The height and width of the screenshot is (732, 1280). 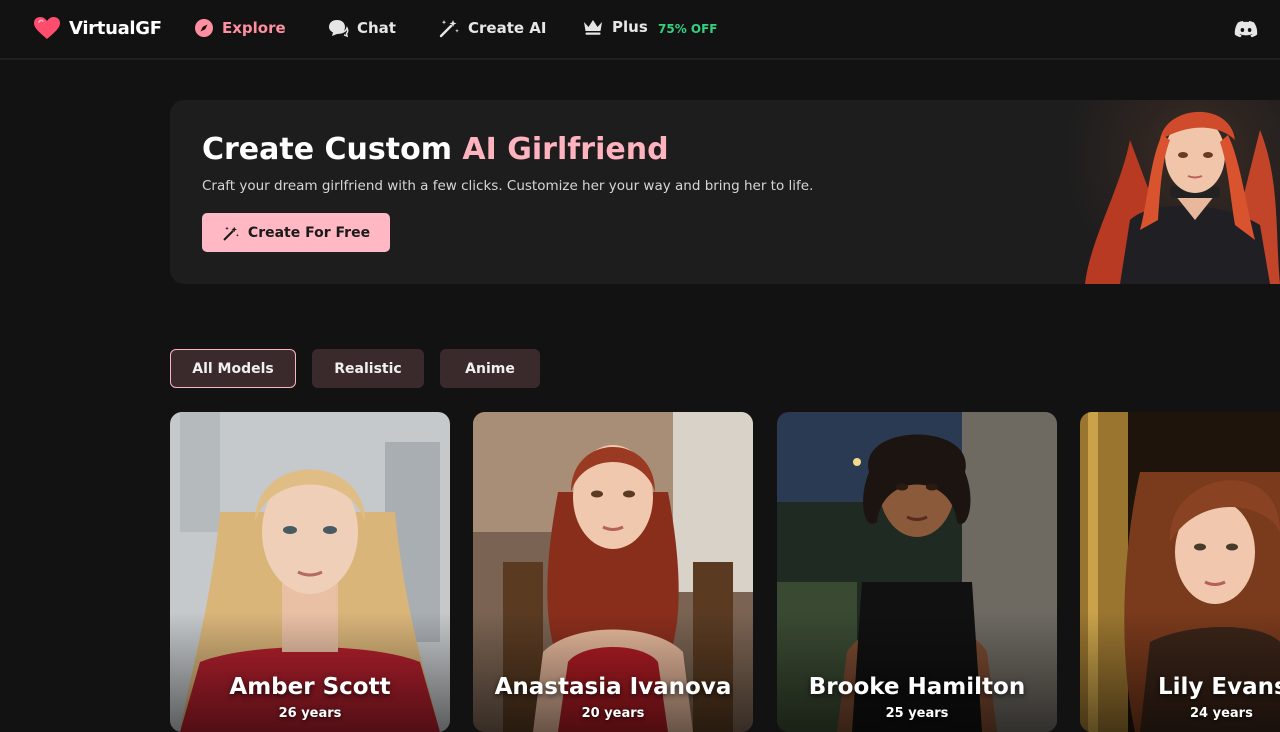 I want to click on chat-icon, so click(x=339, y=29).